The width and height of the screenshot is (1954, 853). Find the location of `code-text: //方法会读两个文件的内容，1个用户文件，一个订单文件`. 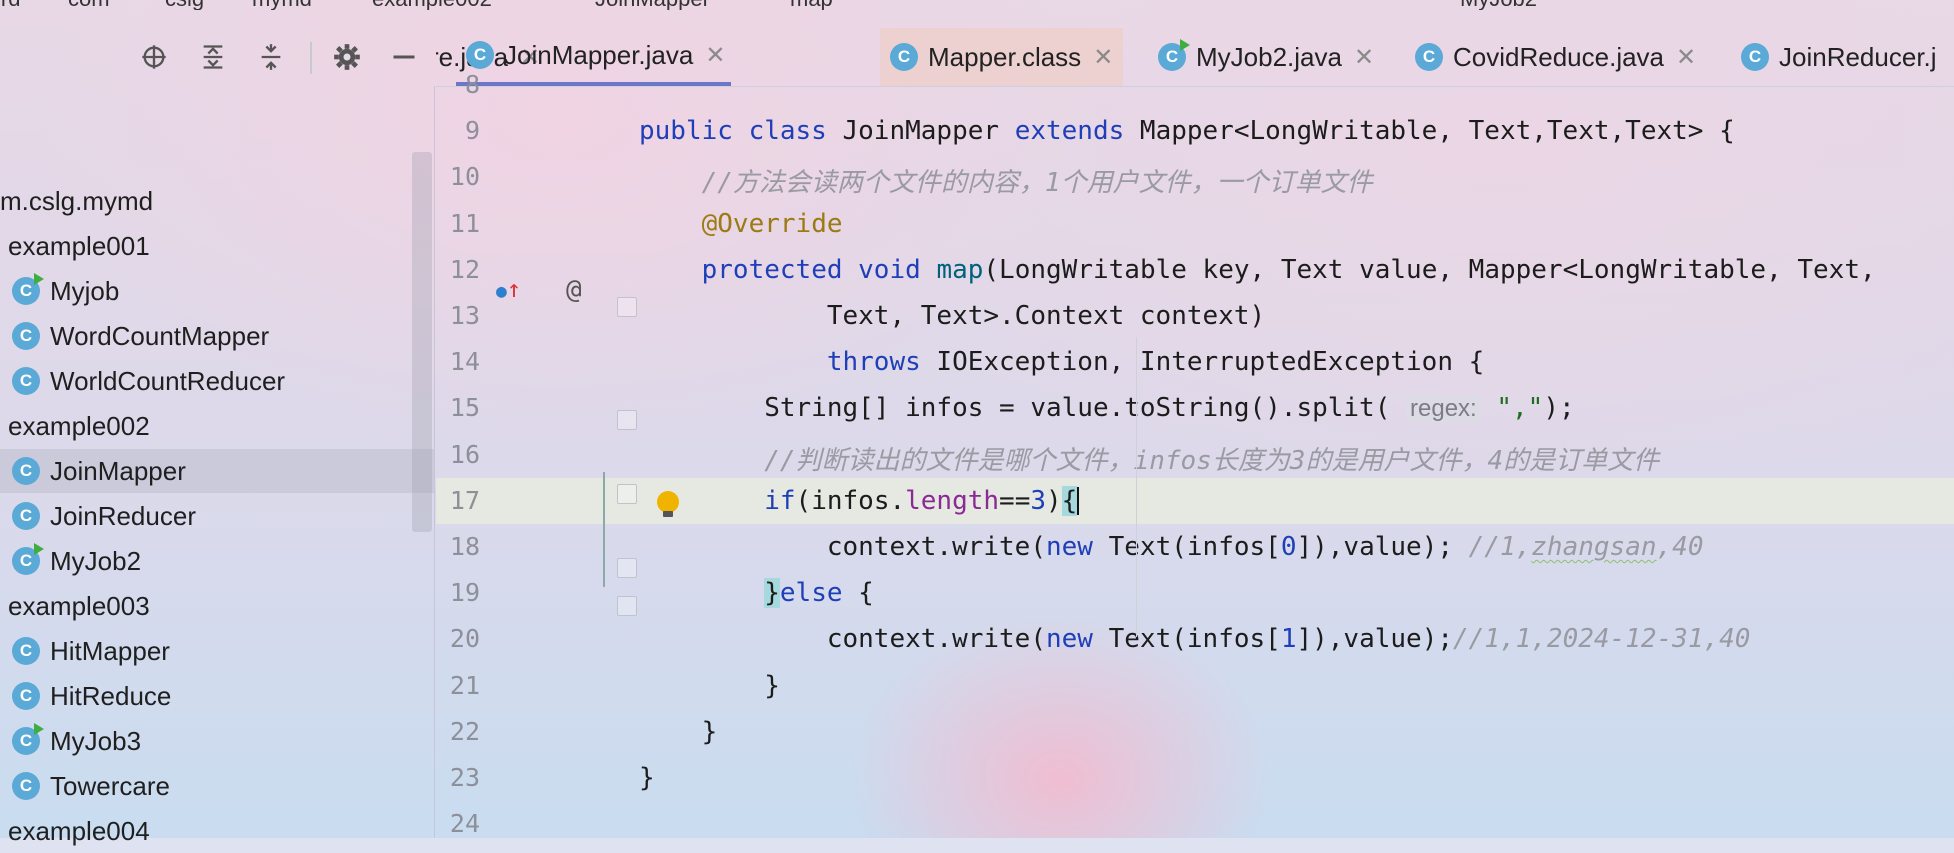

code-text: //方法会读两个文件的内容，1个用户文件，一个订单文件 is located at coordinates (1037, 183).